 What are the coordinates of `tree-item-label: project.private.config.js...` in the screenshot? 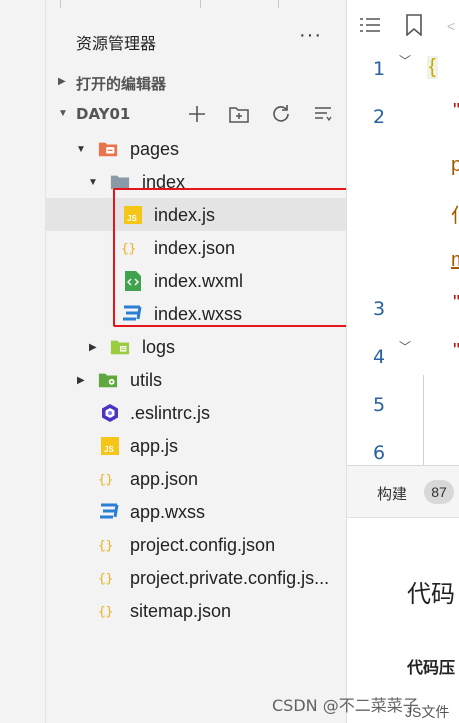 It's located at (230, 578).